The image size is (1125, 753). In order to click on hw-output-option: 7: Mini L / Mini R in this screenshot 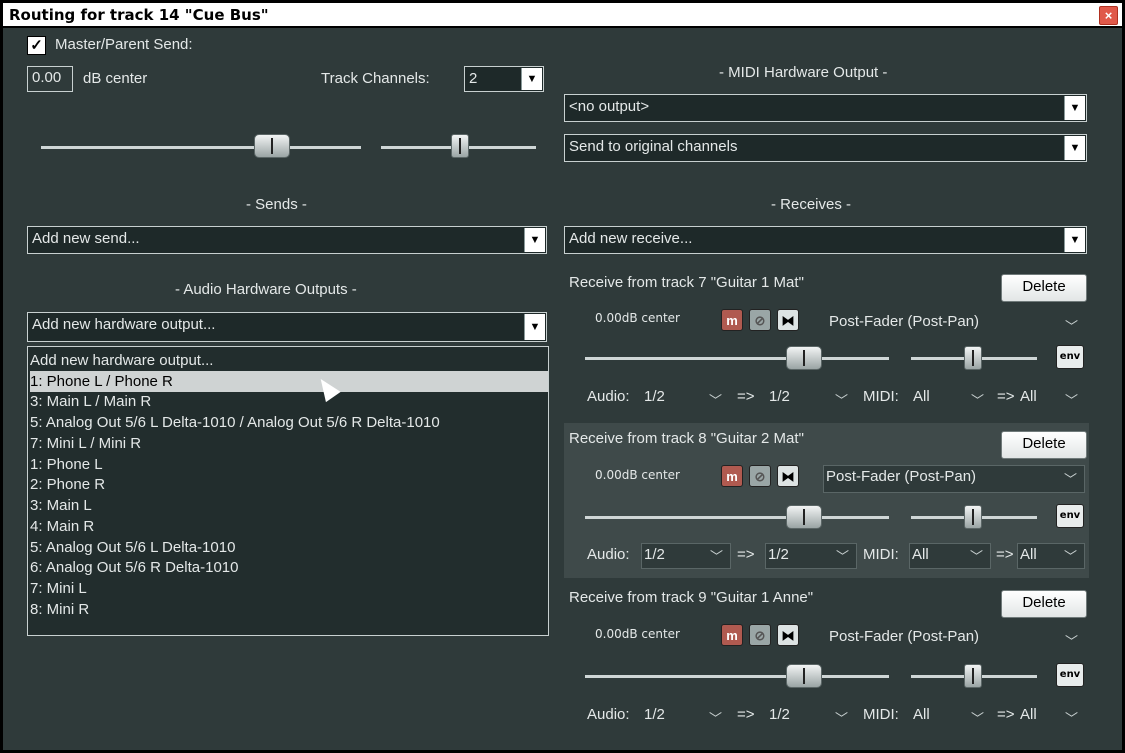, I will do `click(289, 443)`.